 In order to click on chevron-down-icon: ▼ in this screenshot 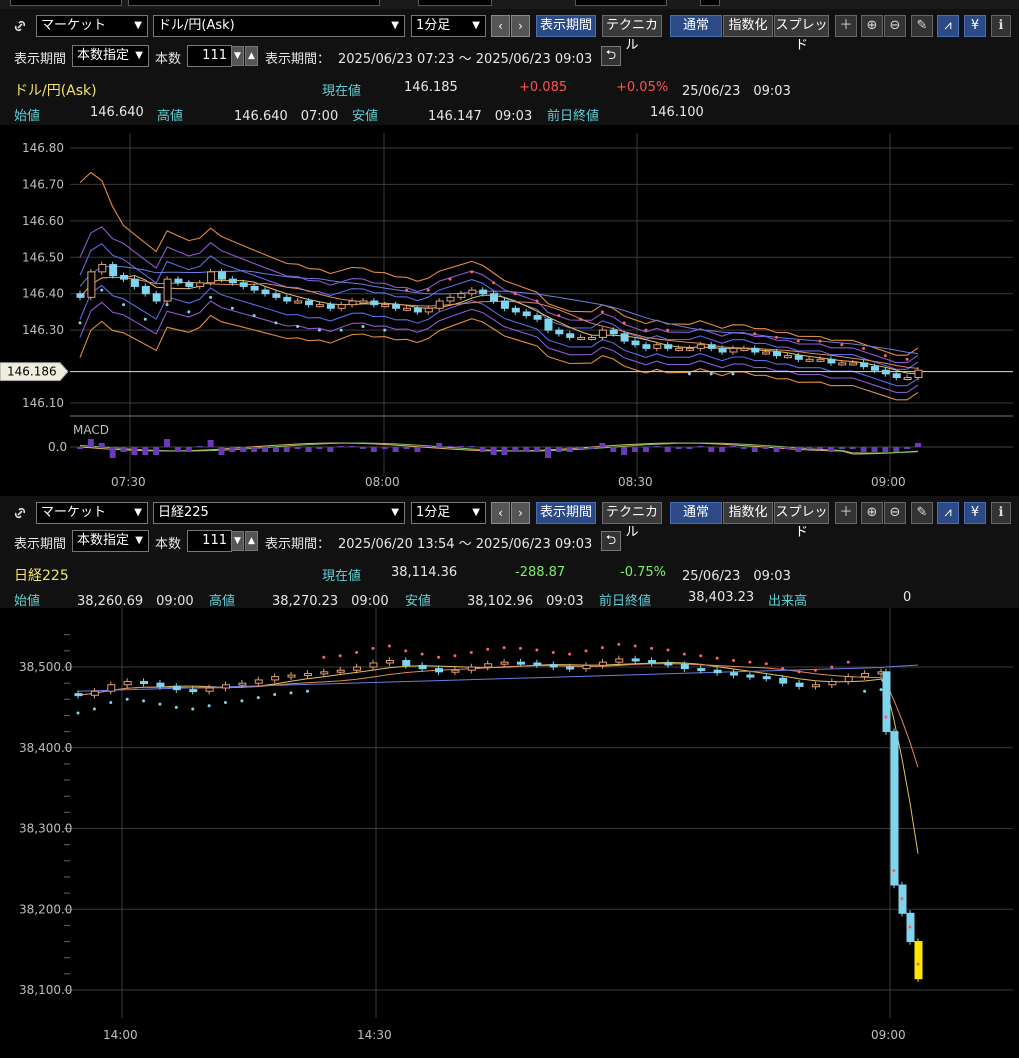, I will do `click(395, 512)`.